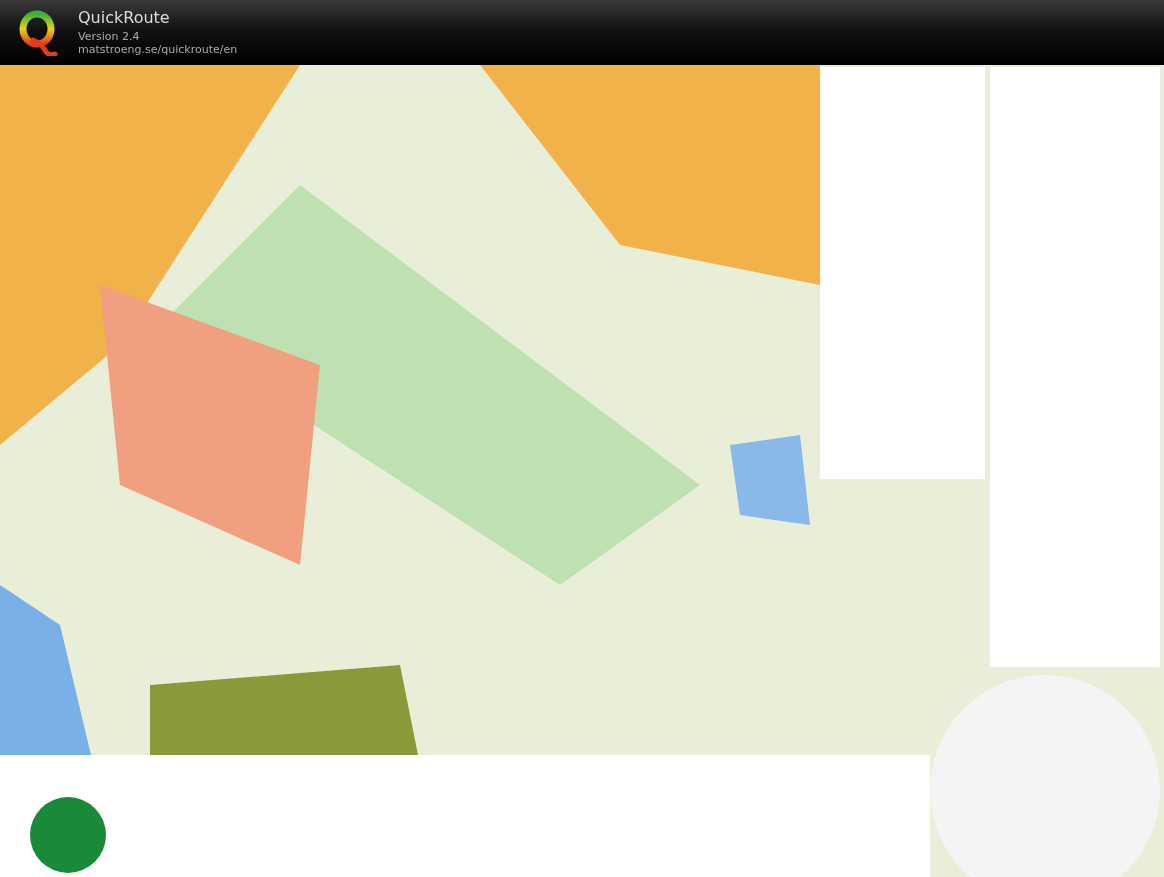  What do you see at coordinates (158, 50) in the screenshot?
I see `website-url: matstroeng.se/quickroute/en` at bounding box center [158, 50].